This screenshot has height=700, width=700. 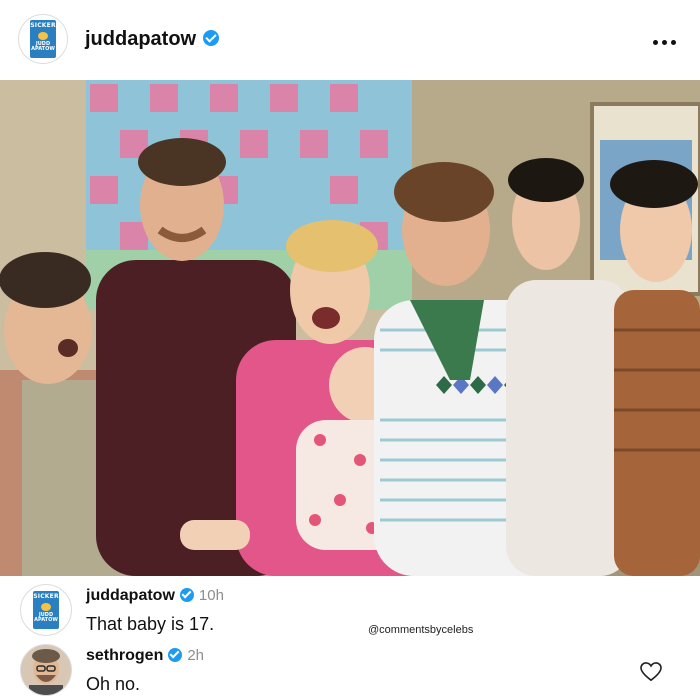 I want to click on username-text: juddapatow, so click(x=141, y=39).